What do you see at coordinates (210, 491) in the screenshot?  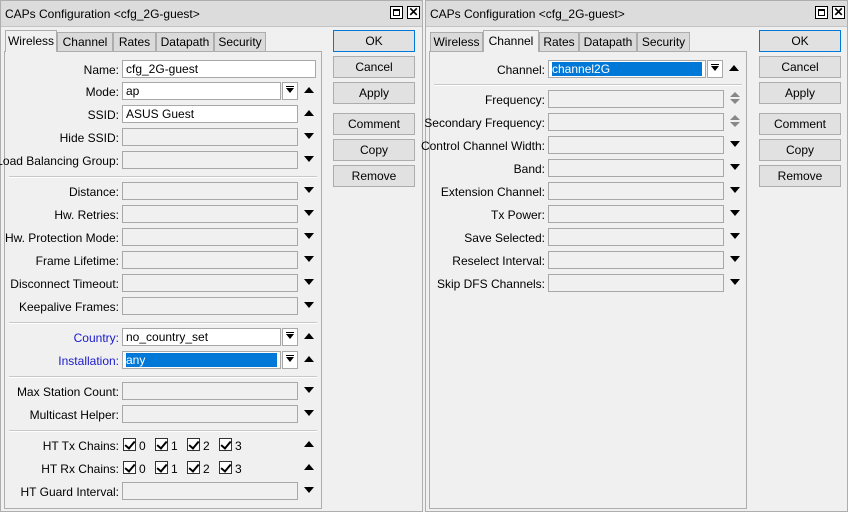 I see `ht-guard-field` at bounding box center [210, 491].